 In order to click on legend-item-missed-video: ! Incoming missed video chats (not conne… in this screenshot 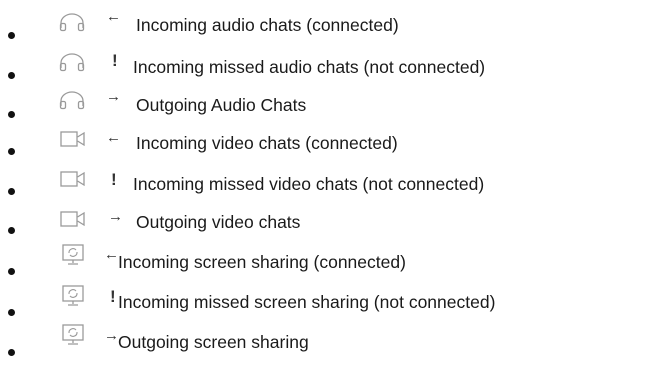, I will do `click(328, 179)`.